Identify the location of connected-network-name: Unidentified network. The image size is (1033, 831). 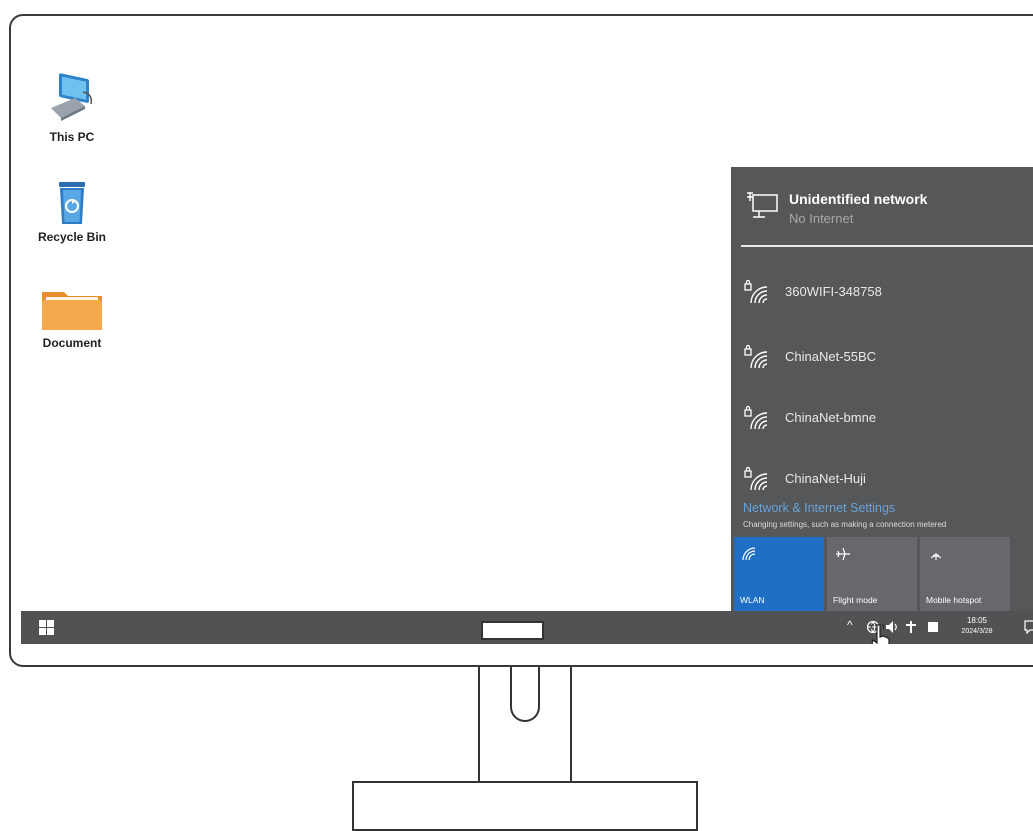
(858, 199).